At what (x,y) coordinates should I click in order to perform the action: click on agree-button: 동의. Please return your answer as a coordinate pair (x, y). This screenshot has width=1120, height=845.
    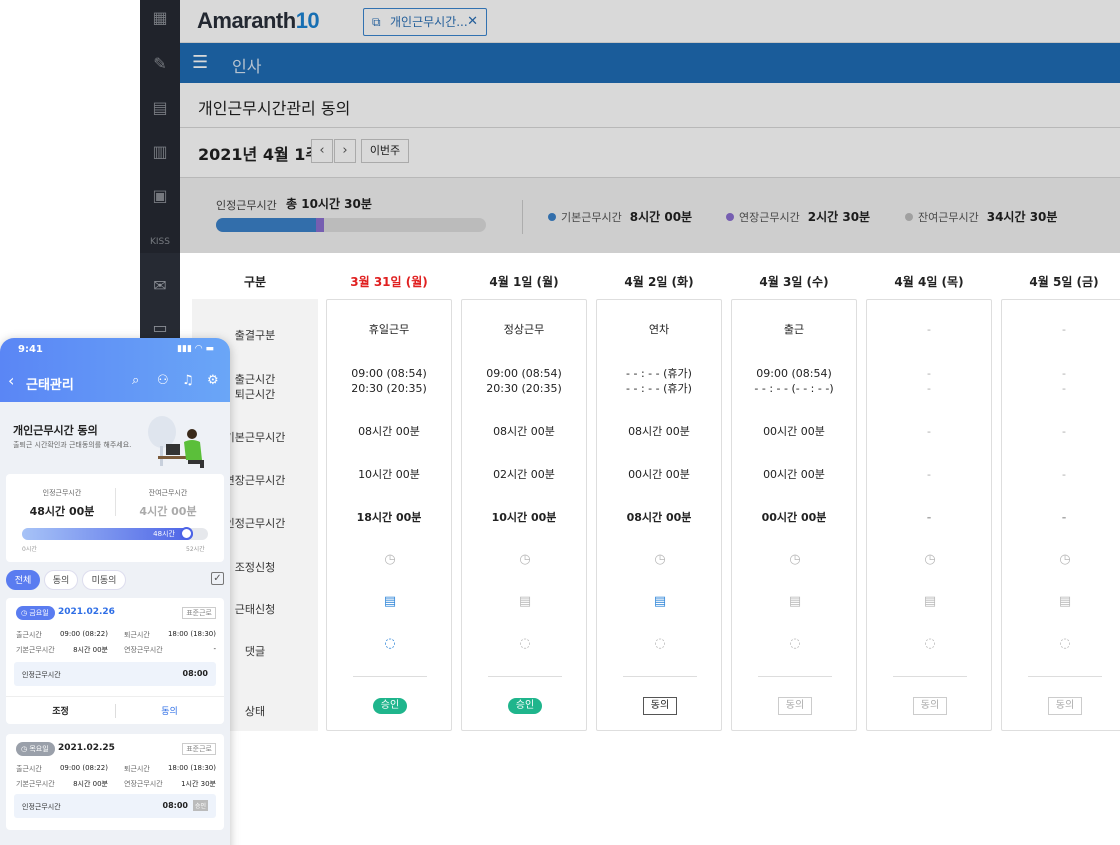
    Looking at the image, I should click on (169, 710).